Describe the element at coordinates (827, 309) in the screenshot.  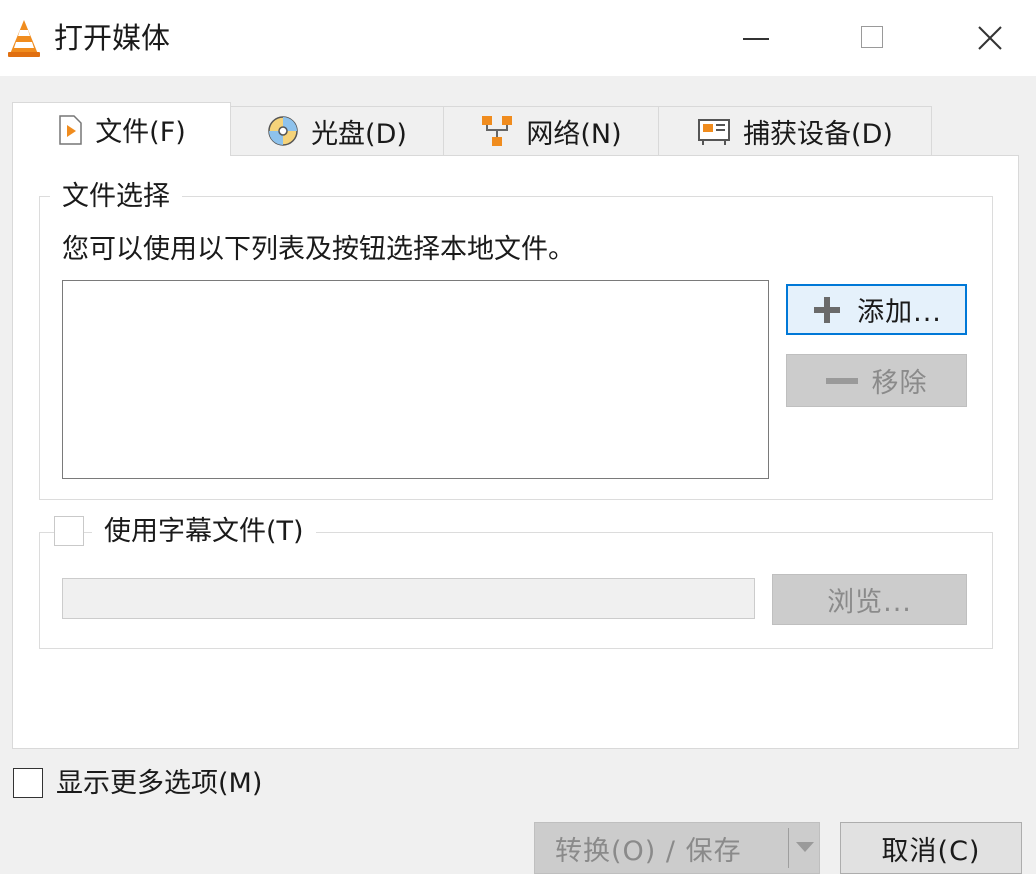
I see `plus-icon` at that location.